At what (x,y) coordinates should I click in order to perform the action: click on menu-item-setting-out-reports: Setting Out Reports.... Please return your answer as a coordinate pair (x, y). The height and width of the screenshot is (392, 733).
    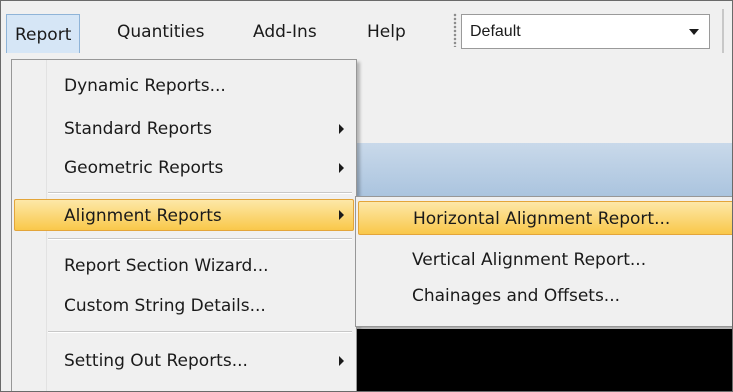
    Looking at the image, I should click on (184, 361).